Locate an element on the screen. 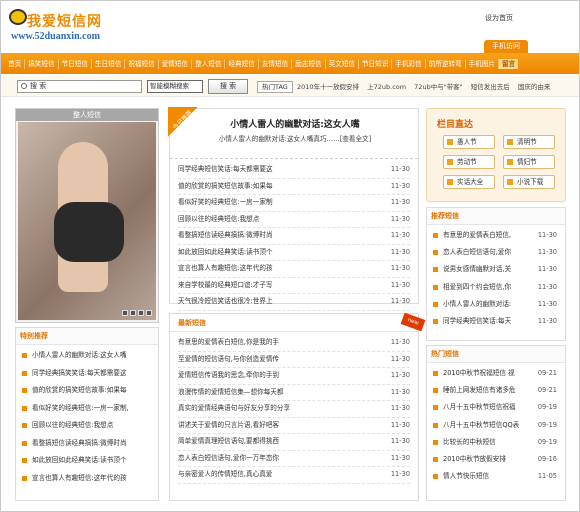 This screenshot has height=512, width=580. nav-item-pictures: 手机图片 is located at coordinates (483, 63).